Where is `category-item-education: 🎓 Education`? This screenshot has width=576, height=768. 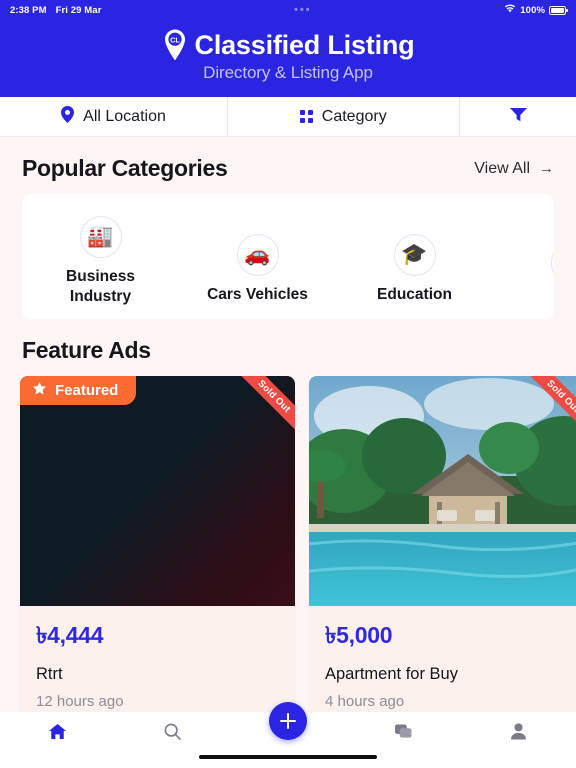
category-item-education: 🎓 Education is located at coordinates (414, 267).